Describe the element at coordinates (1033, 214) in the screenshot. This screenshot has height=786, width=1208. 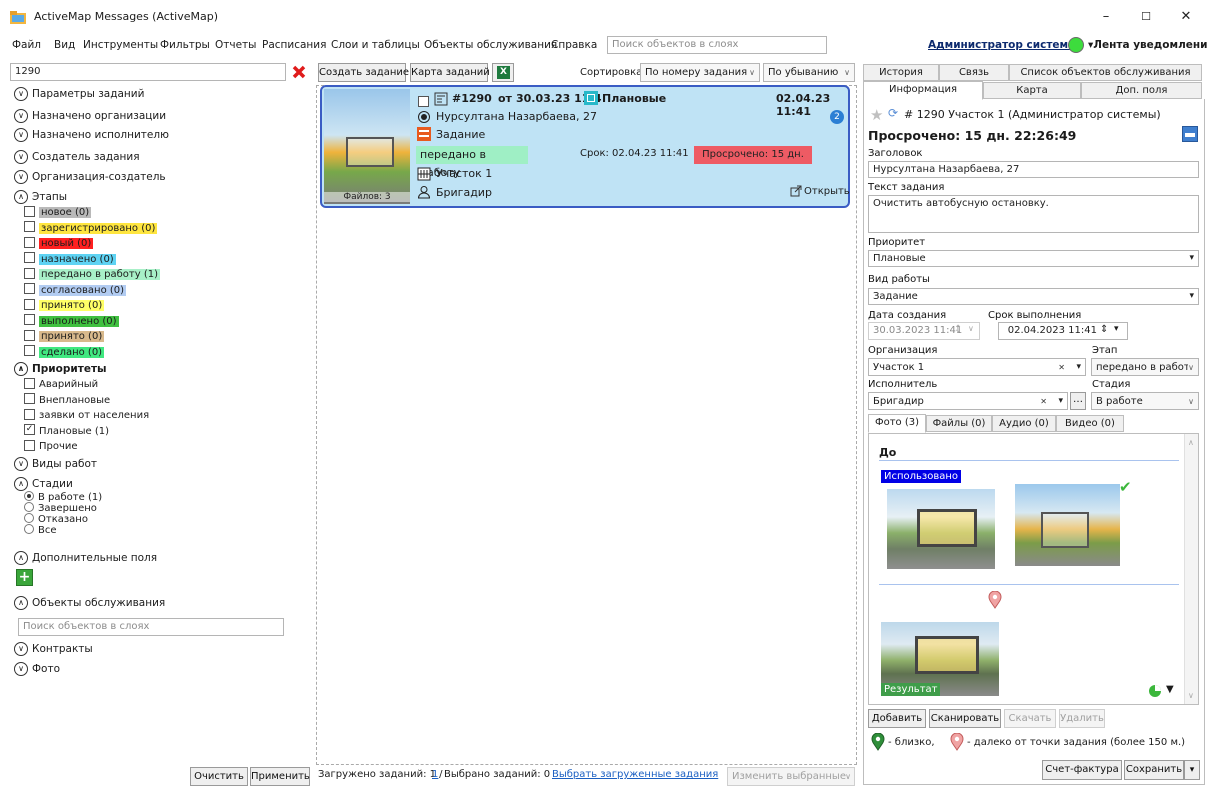
I see `task-text-input: Очистить автобусную остановку.` at that location.